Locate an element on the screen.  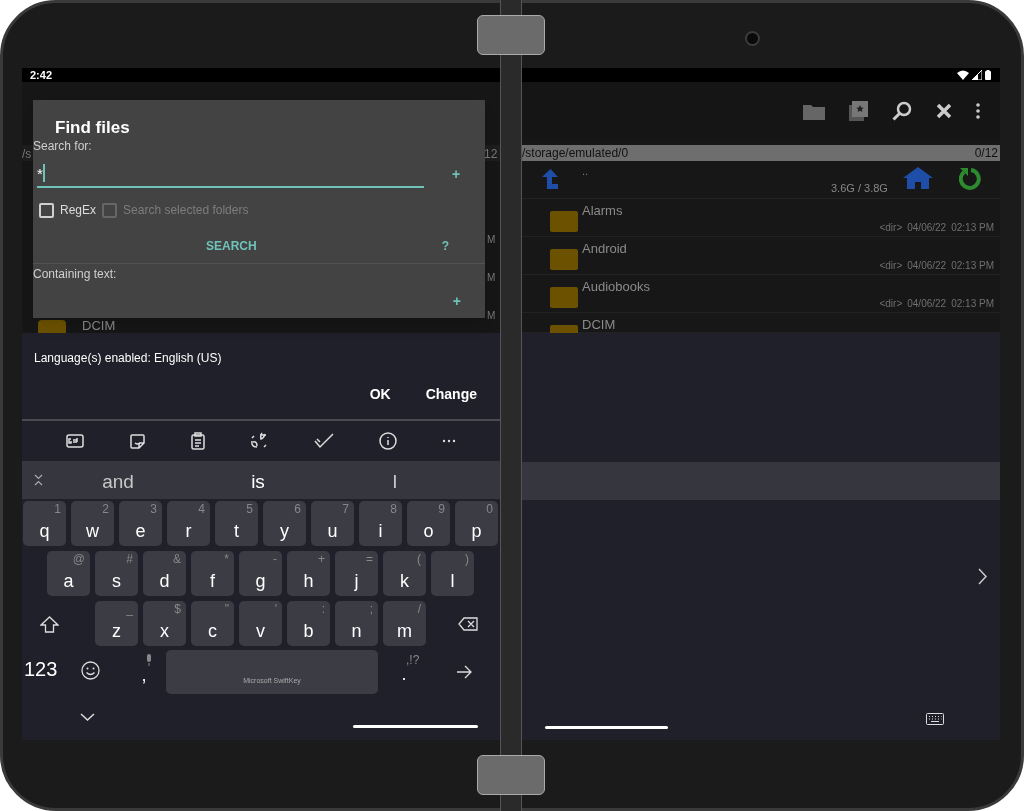
wifi-icon is located at coordinates (963, 75).